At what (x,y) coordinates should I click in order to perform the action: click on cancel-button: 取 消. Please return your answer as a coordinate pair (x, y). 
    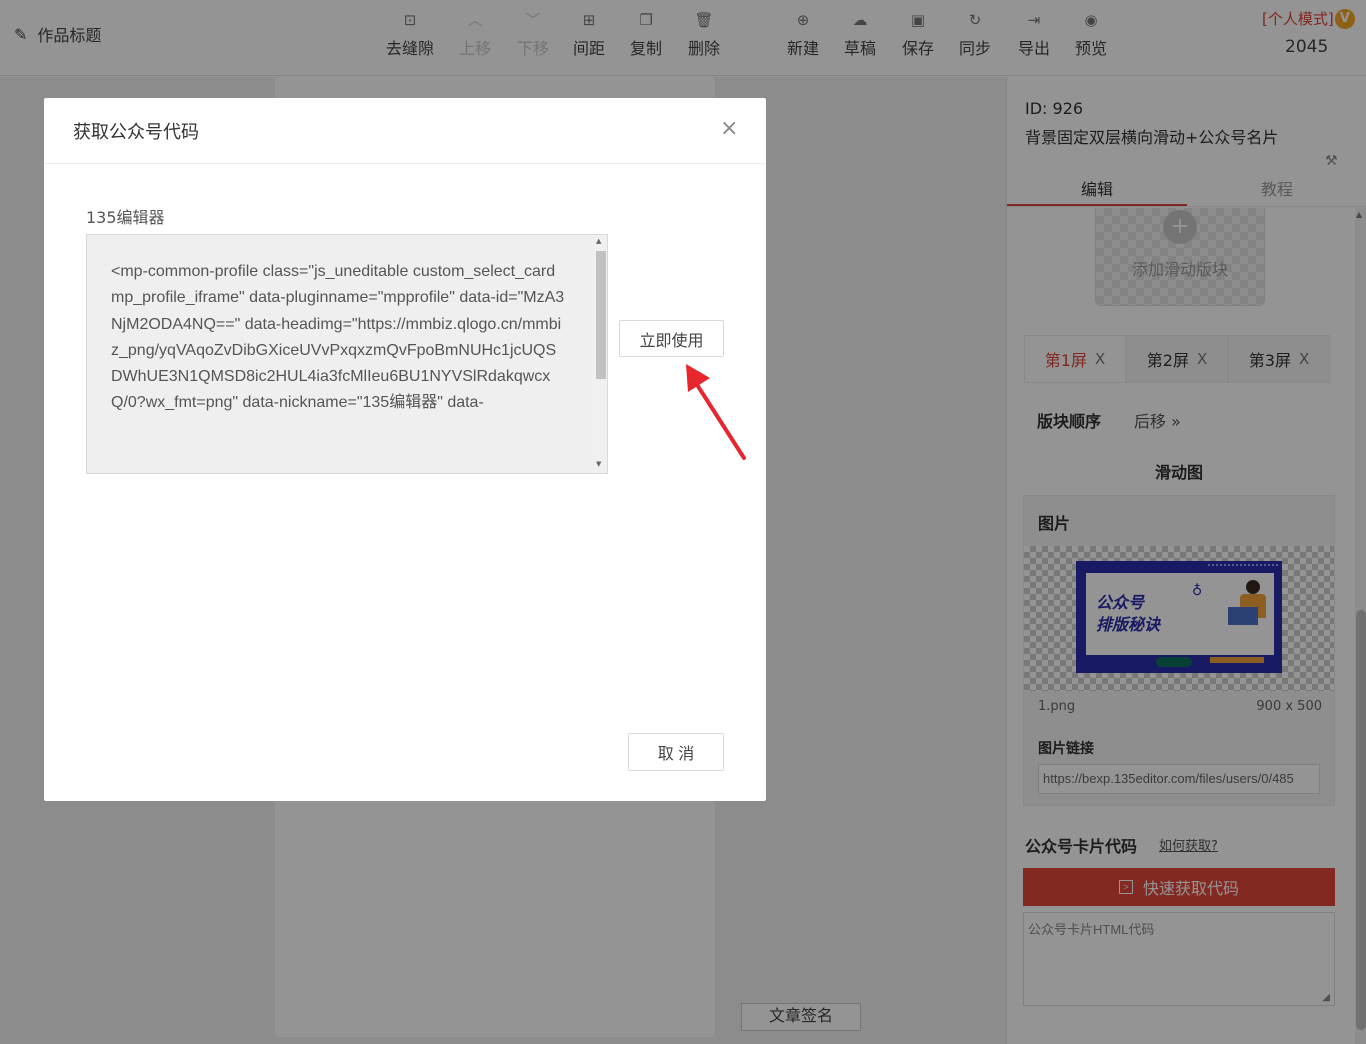
    Looking at the image, I should click on (676, 752).